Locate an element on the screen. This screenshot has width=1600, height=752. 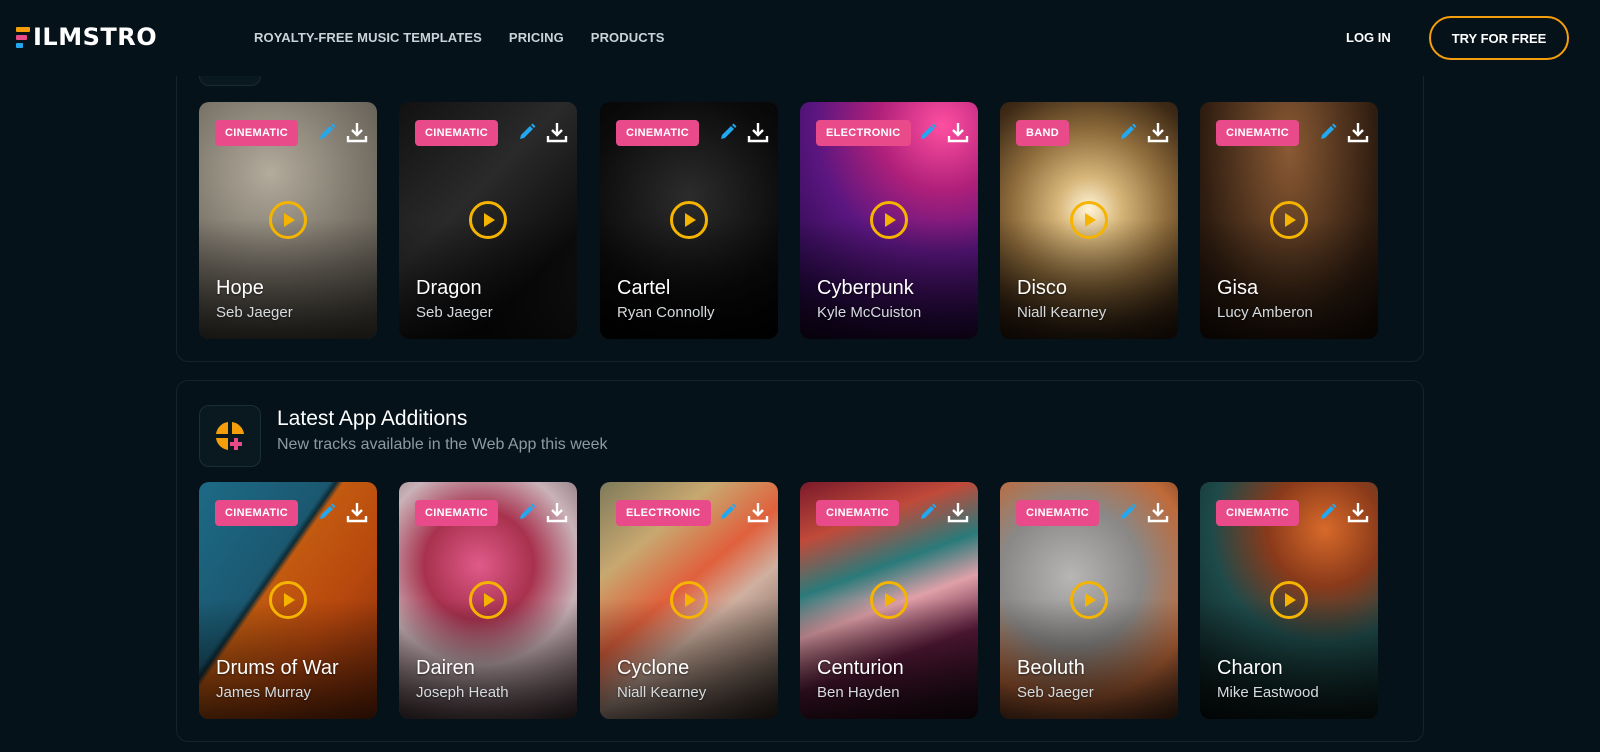
nav-link-pricing: PRICING is located at coordinates (536, 37).